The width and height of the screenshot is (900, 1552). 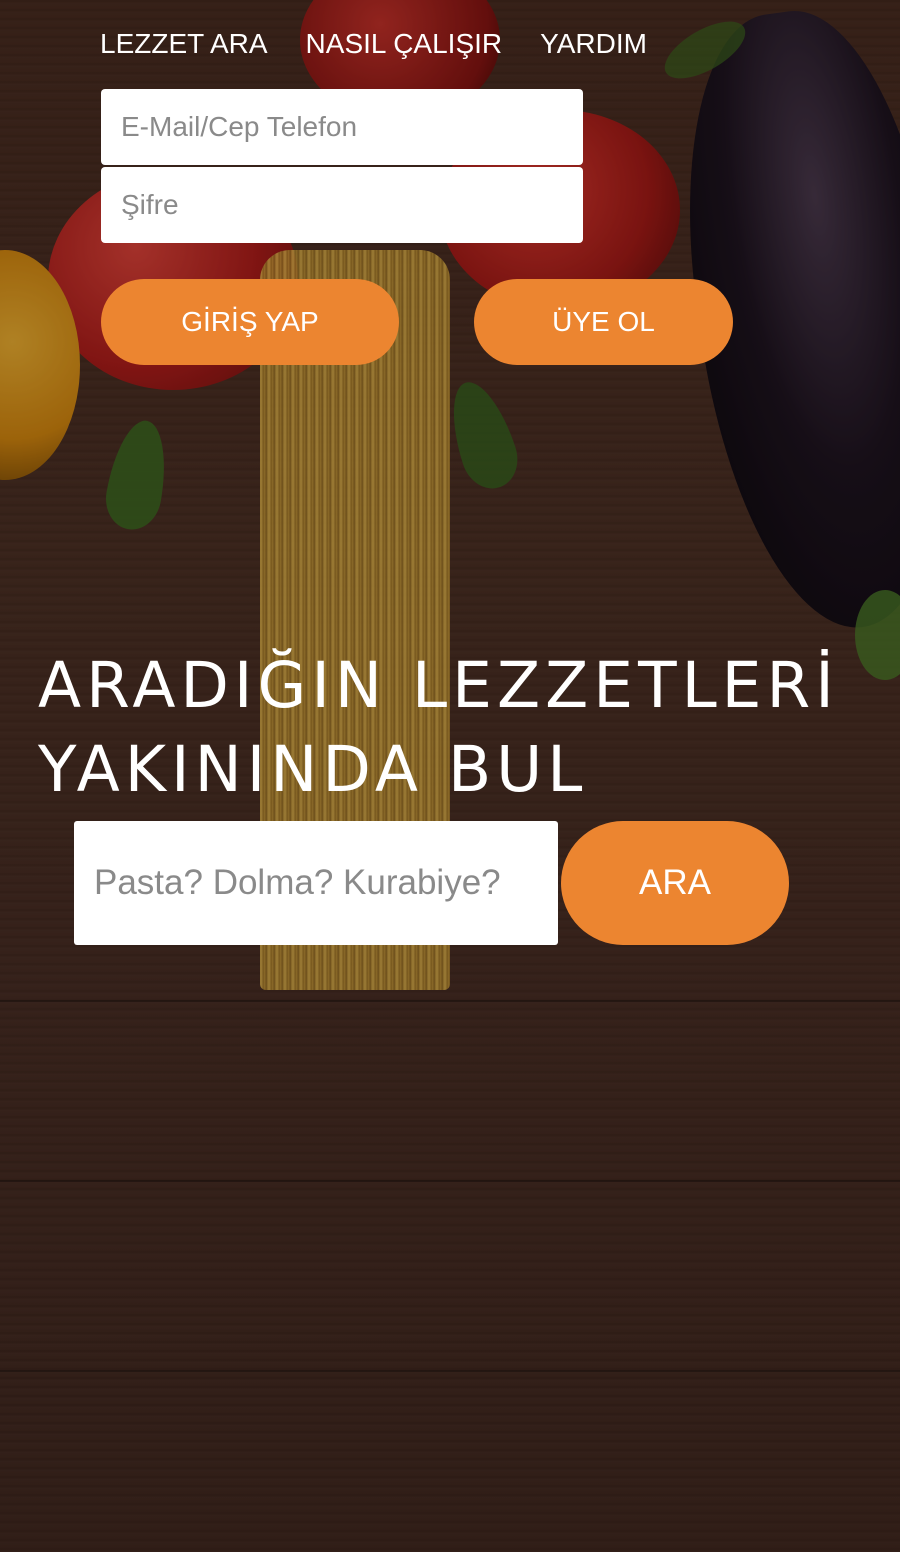 I want to click on search-button: ARA, so click(x=675, y=883).